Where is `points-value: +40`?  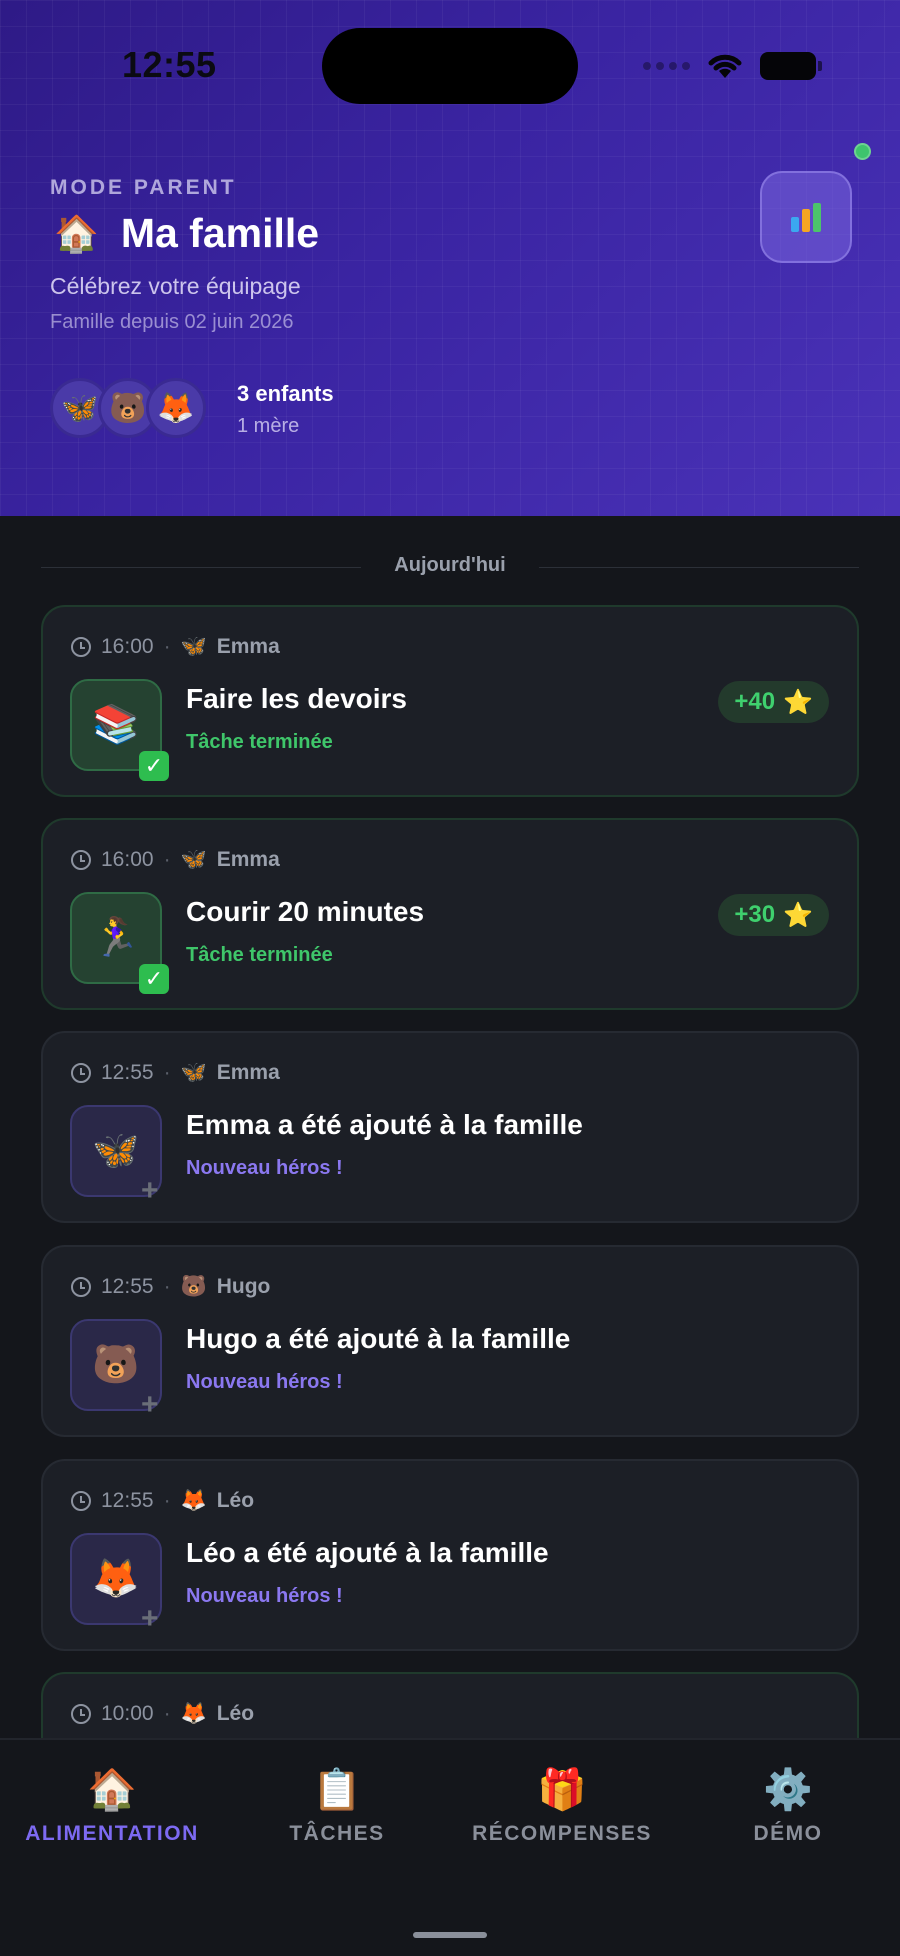 points-value: +40 is located at coordinates (755, 701).